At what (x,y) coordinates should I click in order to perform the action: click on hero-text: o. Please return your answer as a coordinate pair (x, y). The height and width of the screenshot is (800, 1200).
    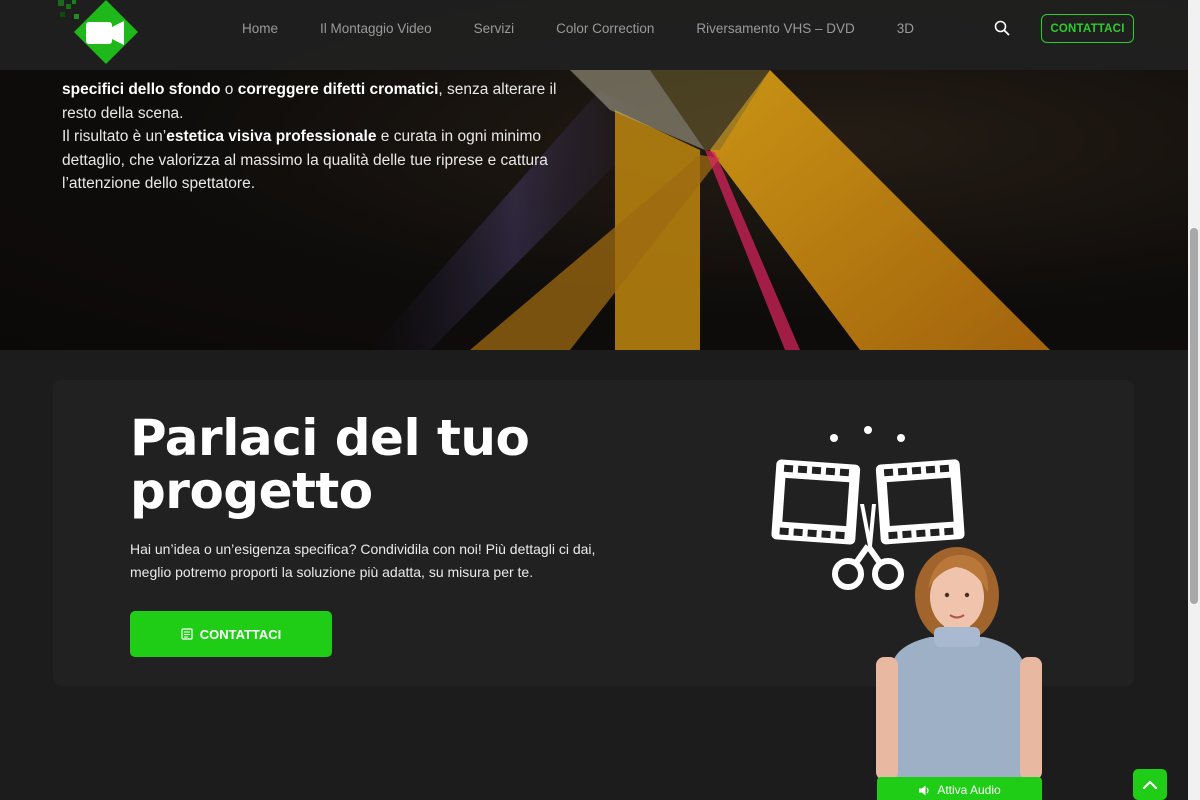
    Looking at the image, I should click on (229, 89).